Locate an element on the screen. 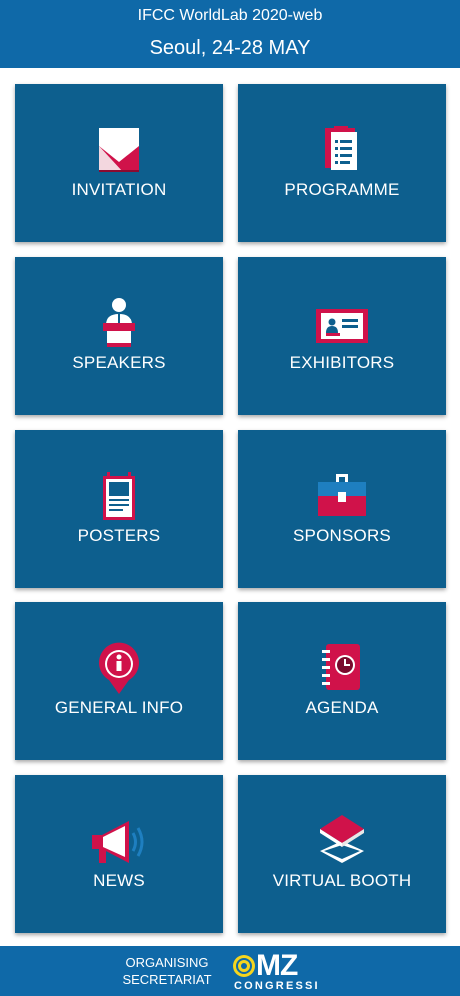 This screenshot has height=996, width=460. tile-label: EXHIBITORS is located at coordinates (342, 362).